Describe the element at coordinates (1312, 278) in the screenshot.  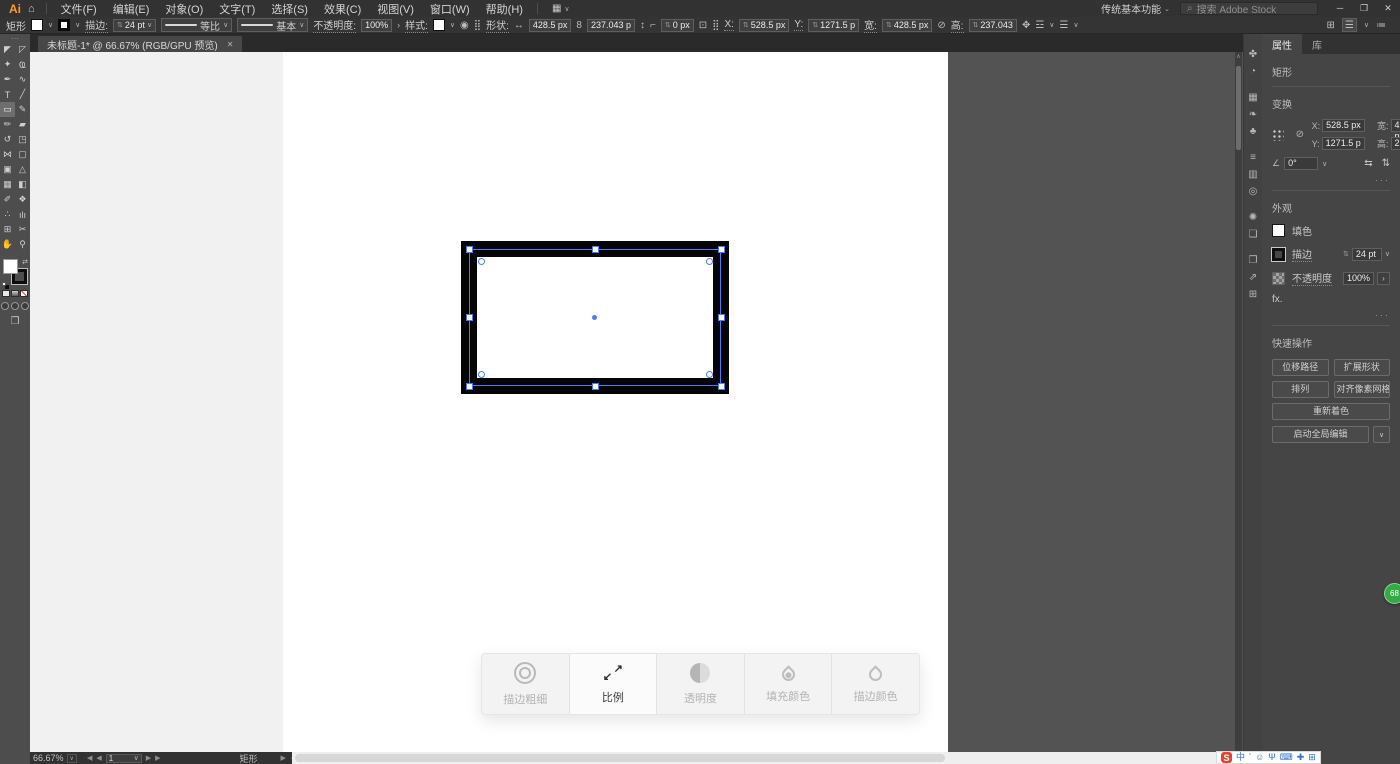
I see `opacity-label: 不透明度` at that location.